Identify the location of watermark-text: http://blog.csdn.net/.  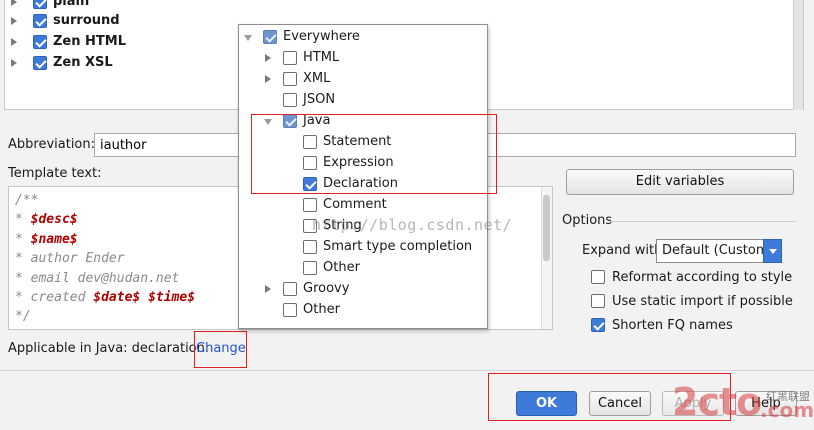
(412, 225).